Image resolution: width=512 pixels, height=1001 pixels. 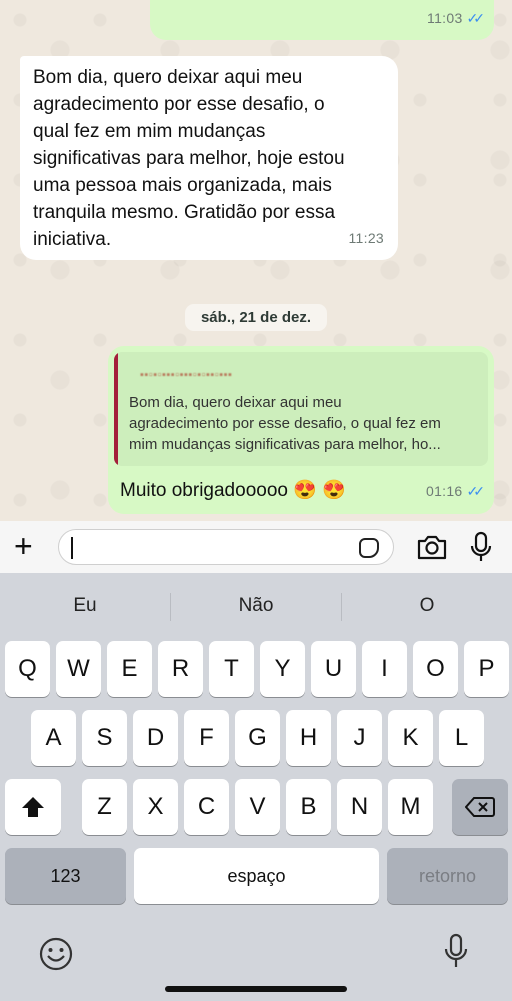 I want to click on date-separator: sáb., 21 de dez., so click(x=256, y=317).